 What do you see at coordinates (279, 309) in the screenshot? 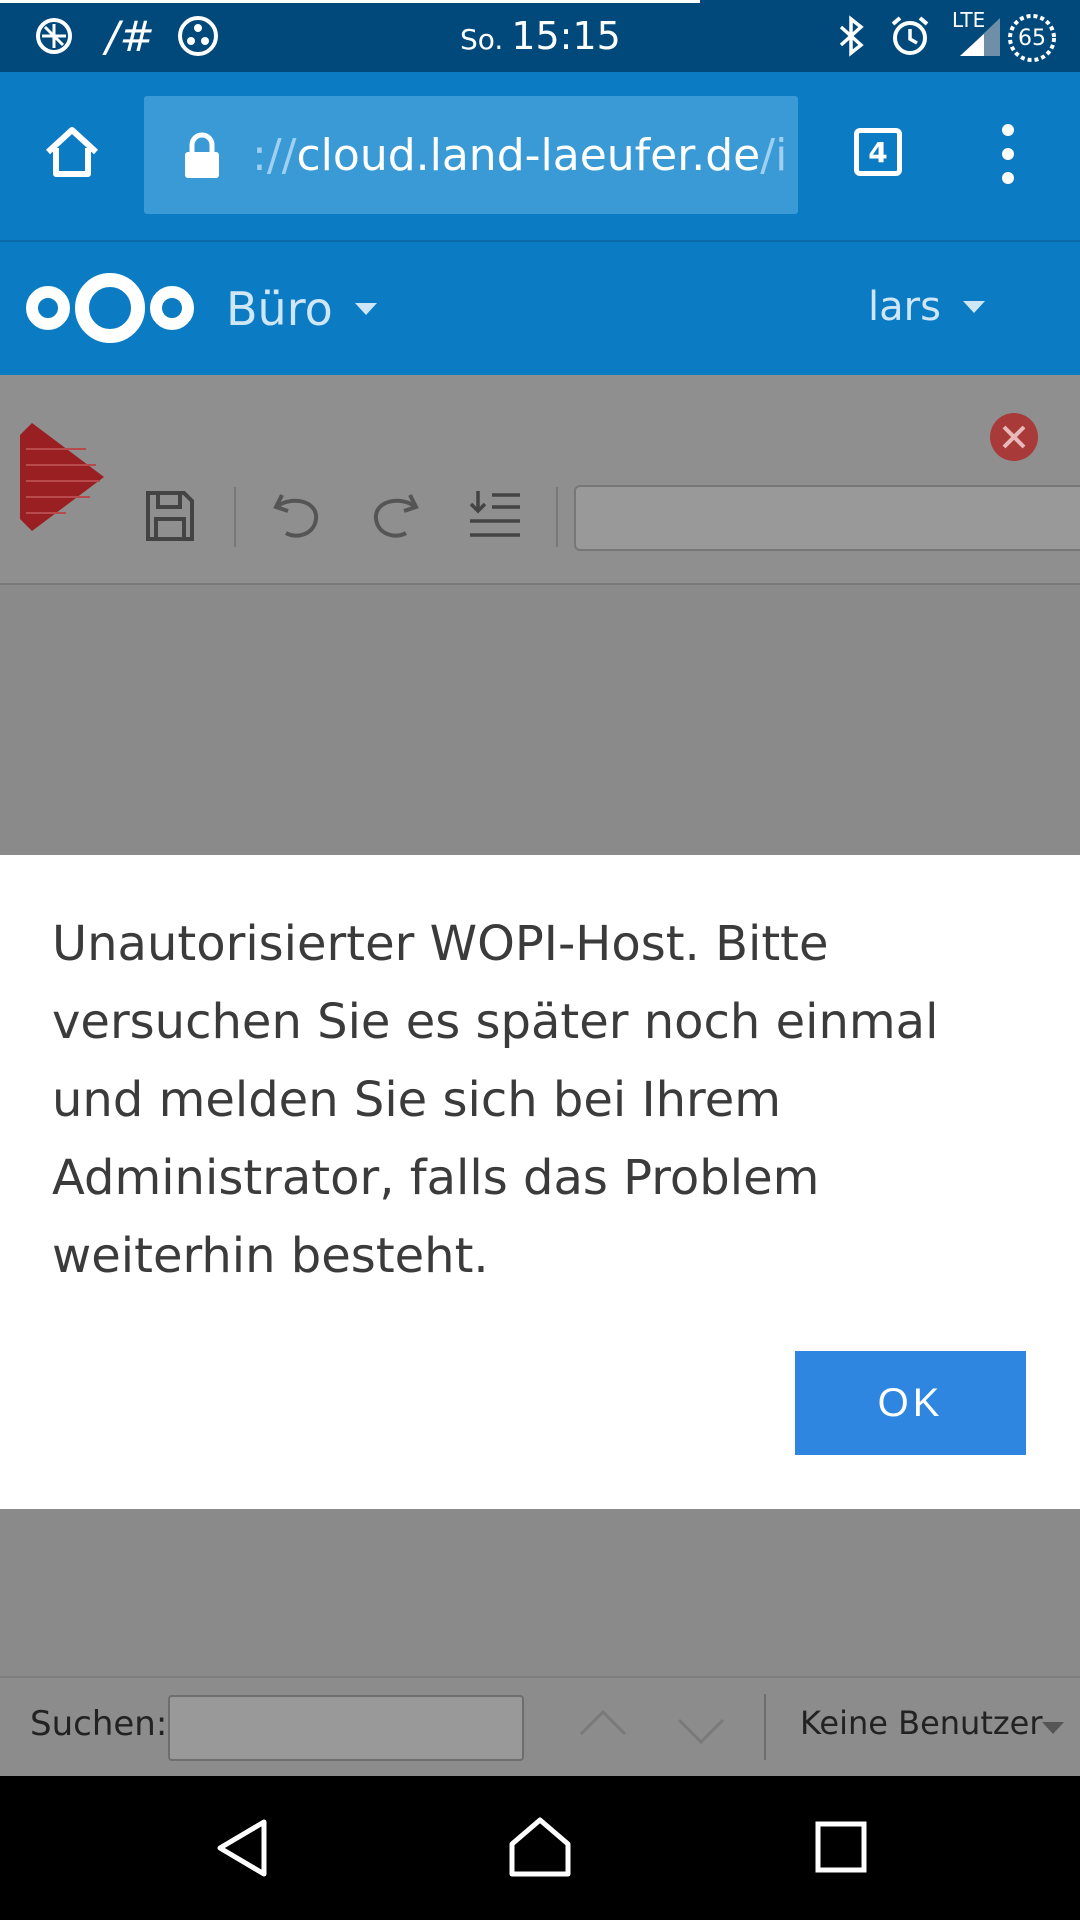
I see `app-menu-label: Büro` at bounding box center [279, 309].